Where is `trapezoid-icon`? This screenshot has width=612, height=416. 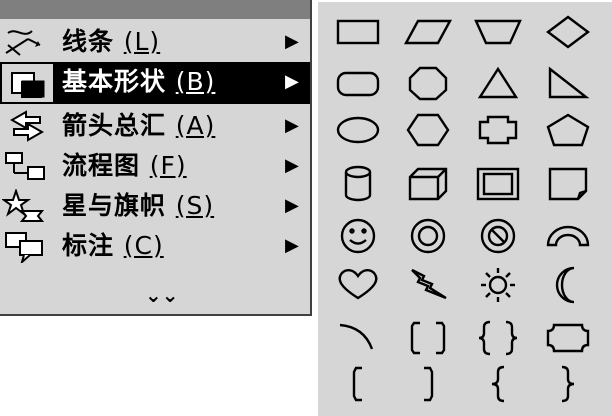 trapezoid-icon is located at coordinates (499, 31).